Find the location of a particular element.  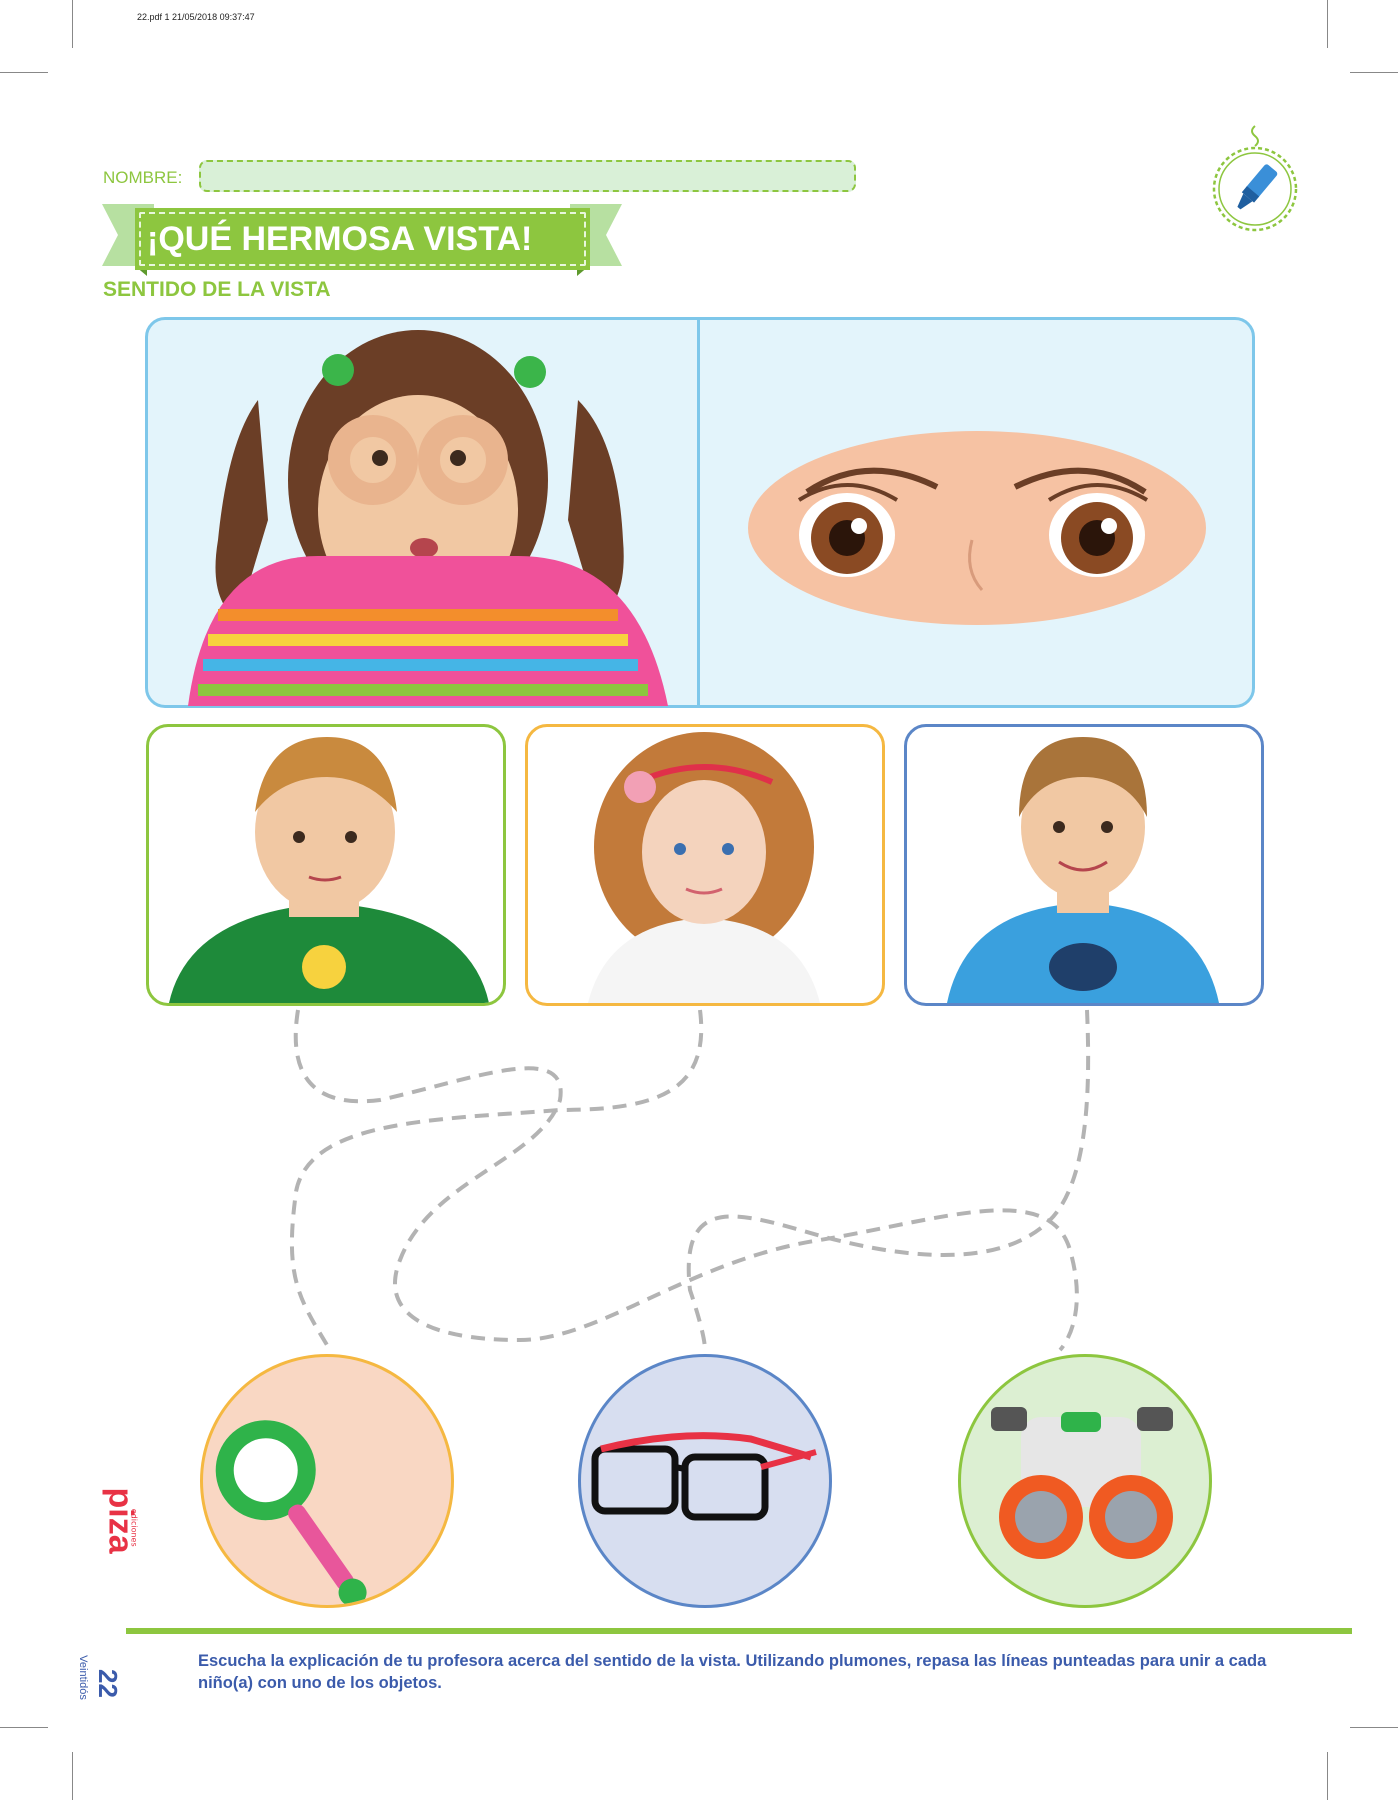

object-circle-magnifier is located at coordinates (327, 1481).